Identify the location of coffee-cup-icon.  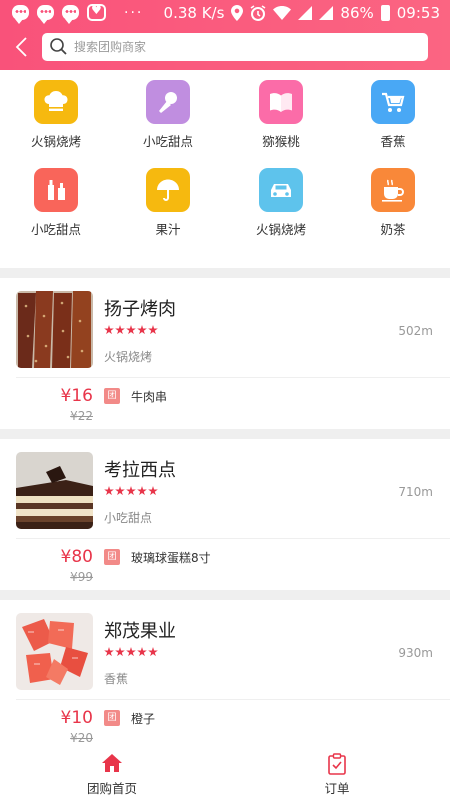
(393, 190).